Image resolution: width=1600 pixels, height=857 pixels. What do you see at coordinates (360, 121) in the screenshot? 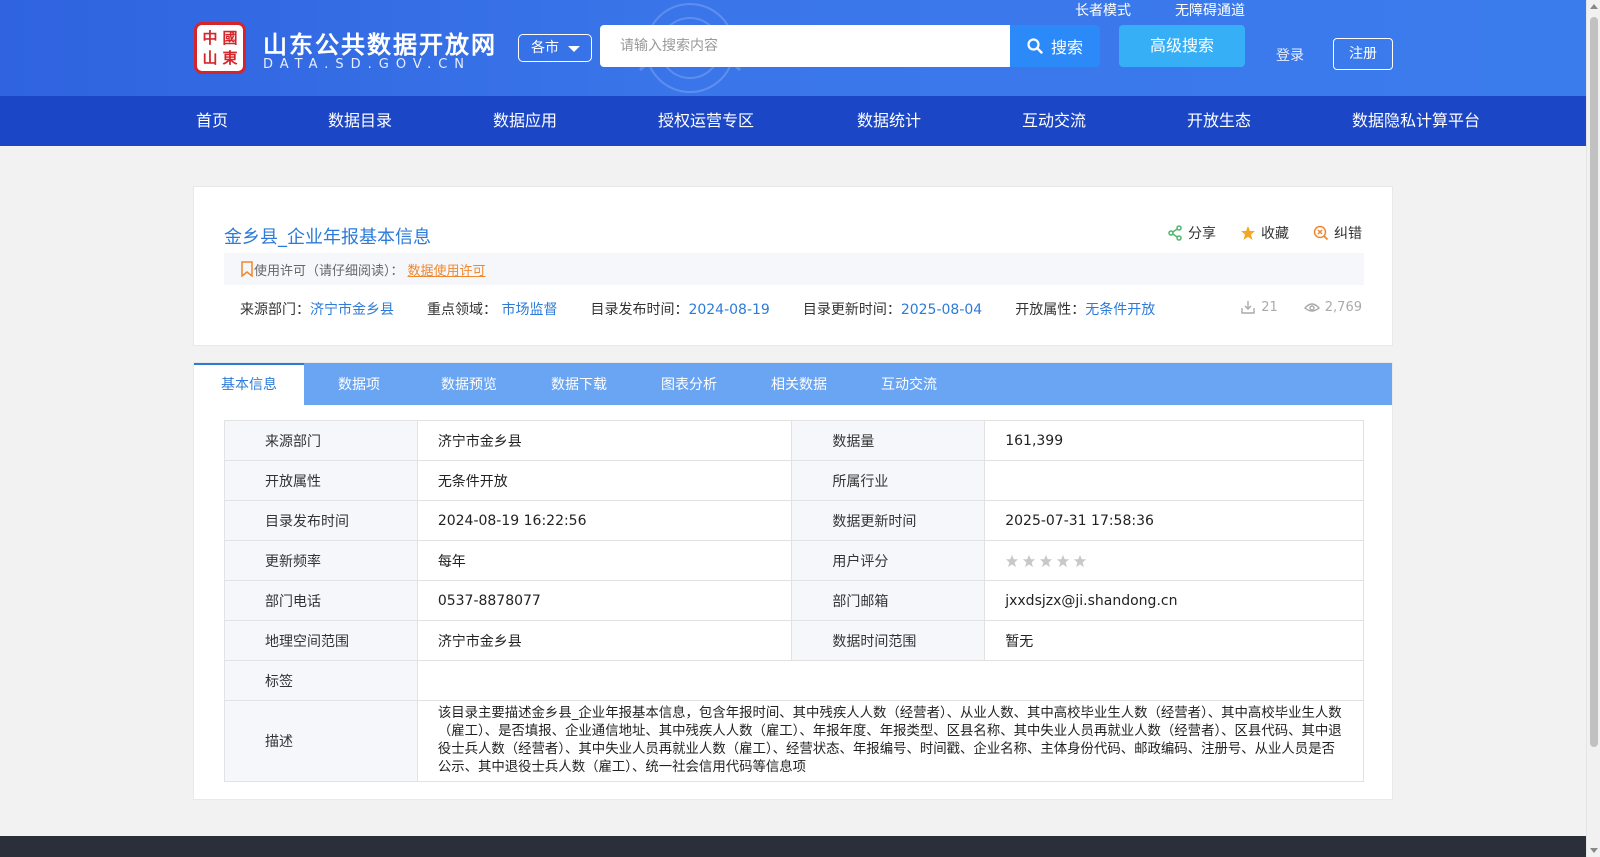
I see `nav-item-catalog: 数据目录` at bounding box center [360, 121].